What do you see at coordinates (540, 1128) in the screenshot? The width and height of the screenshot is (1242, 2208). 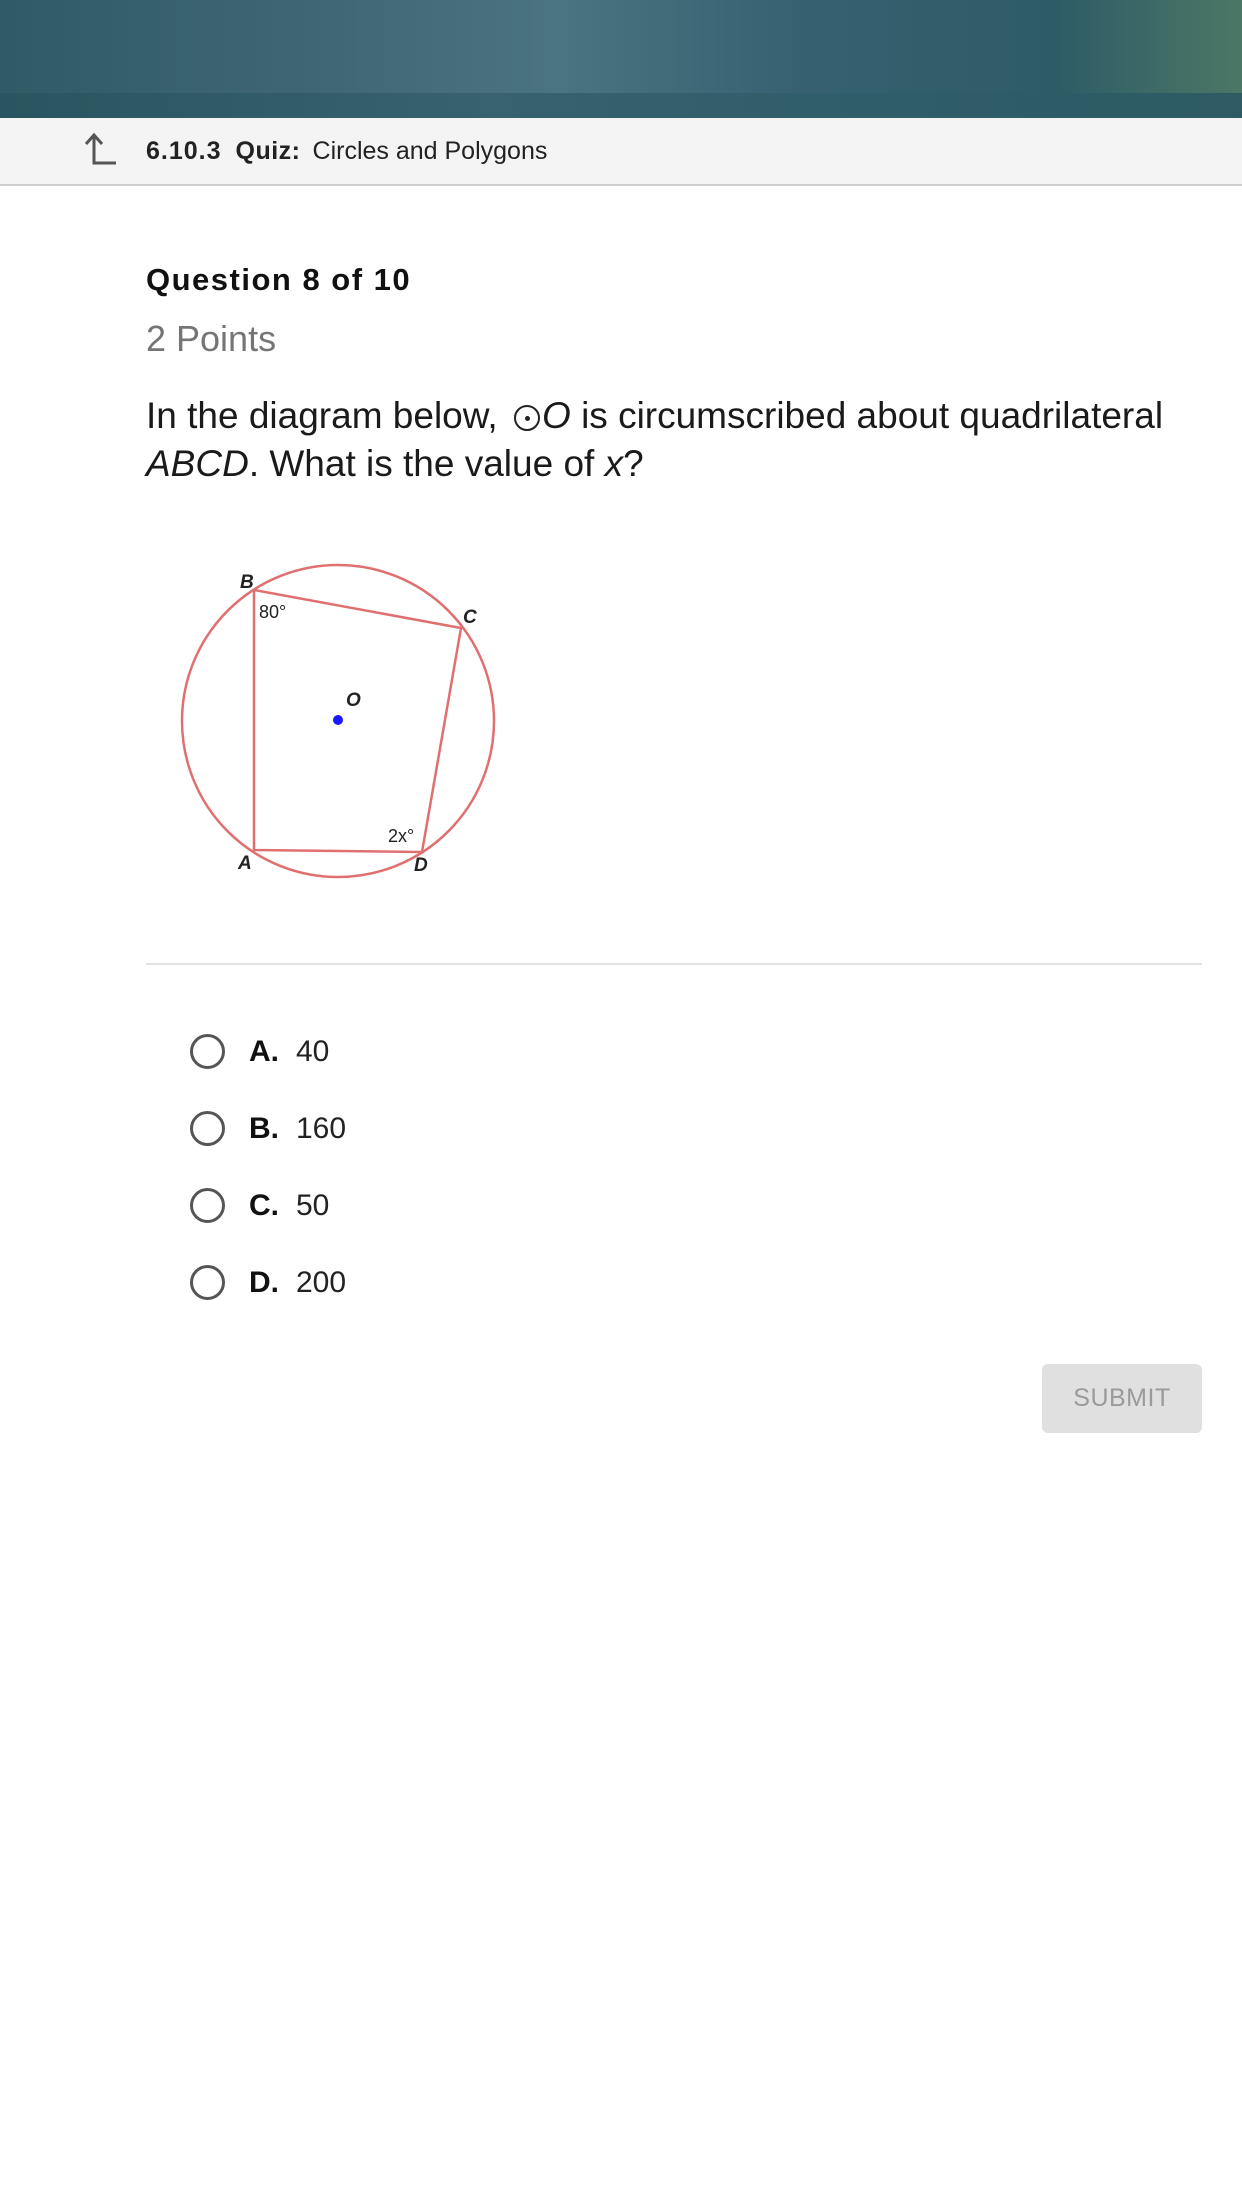 I see `choice-b: B. 160` at bounding box center [540, 1128].